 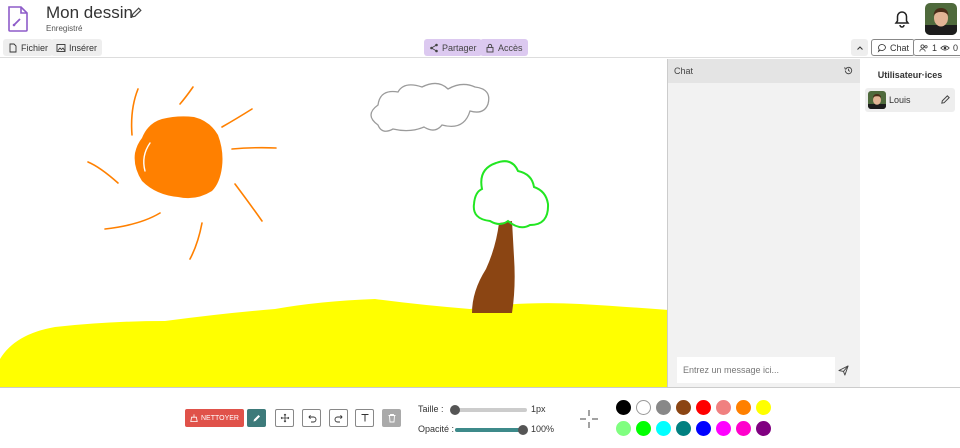 I want to click on redo-button, so click(x=338, y=418).